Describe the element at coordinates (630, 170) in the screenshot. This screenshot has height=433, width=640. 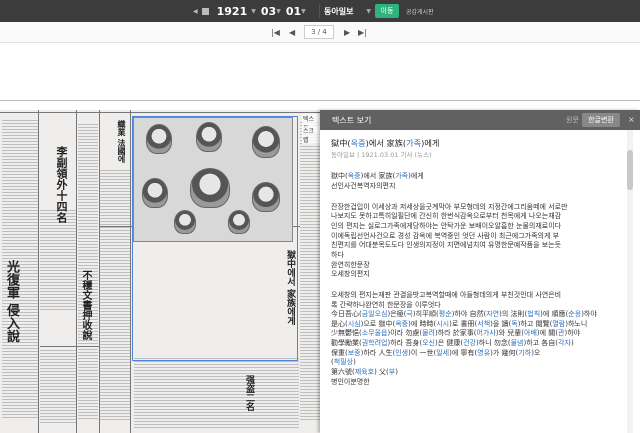
I see `scrollbar-thumb` at that location.